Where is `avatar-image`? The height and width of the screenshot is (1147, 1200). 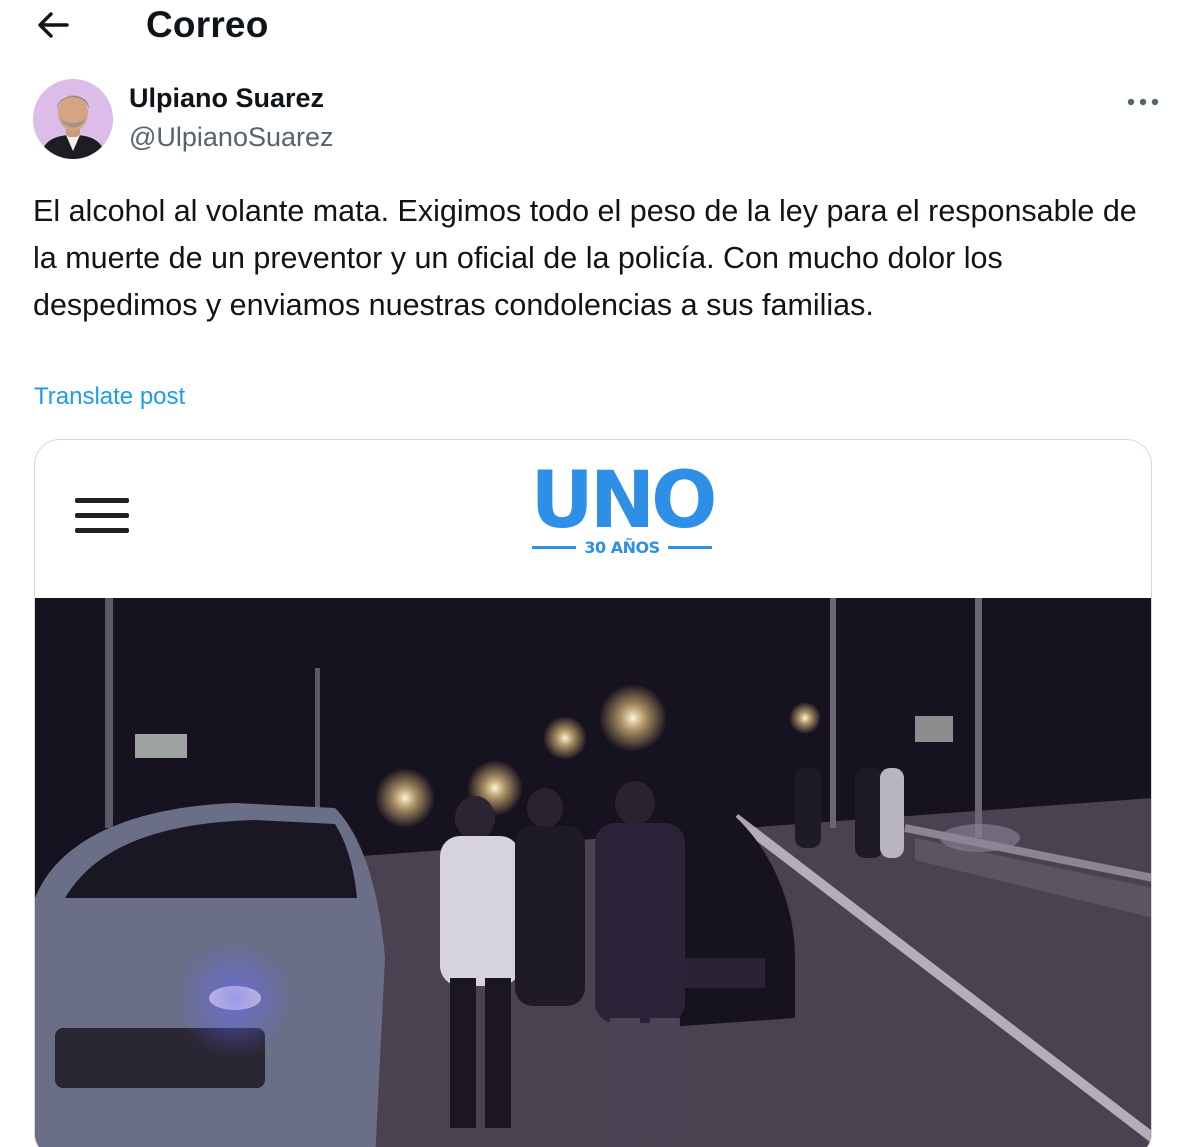 avatar-image is located at coordinates (73, 119).